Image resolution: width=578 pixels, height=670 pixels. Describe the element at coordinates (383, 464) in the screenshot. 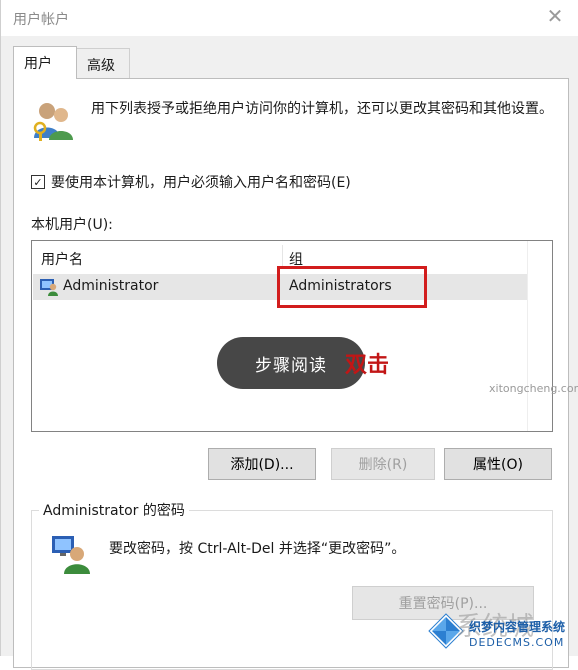

I see `remove-user-button: 删除(R)` at that location.